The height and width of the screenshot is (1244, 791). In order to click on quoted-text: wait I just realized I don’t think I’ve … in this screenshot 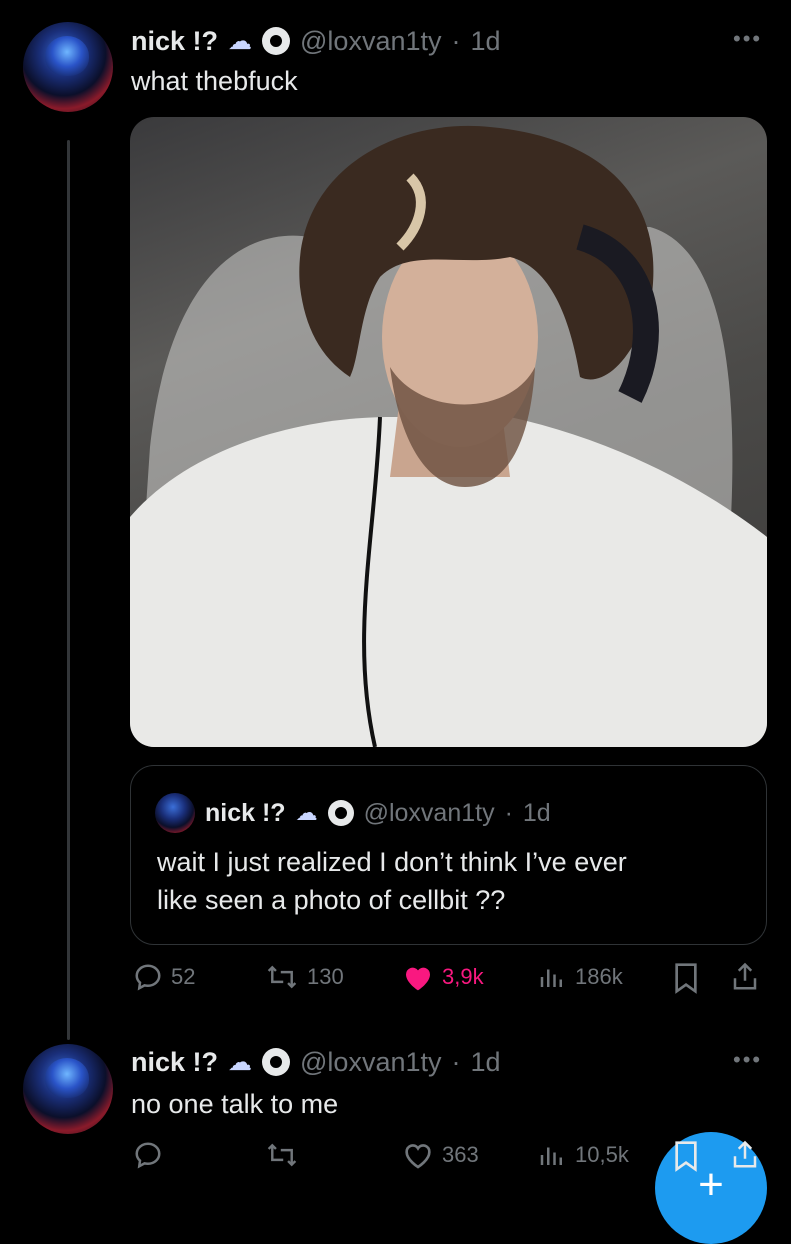, I will do `click(457, 881)`.